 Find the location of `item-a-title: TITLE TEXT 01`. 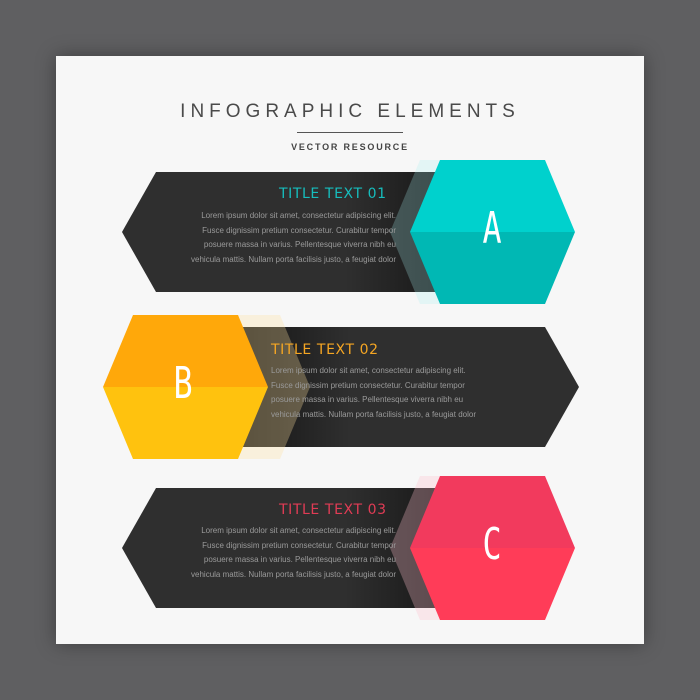

item-a-title: TITLE TEXT 01 is located at coordinates (333, 194).